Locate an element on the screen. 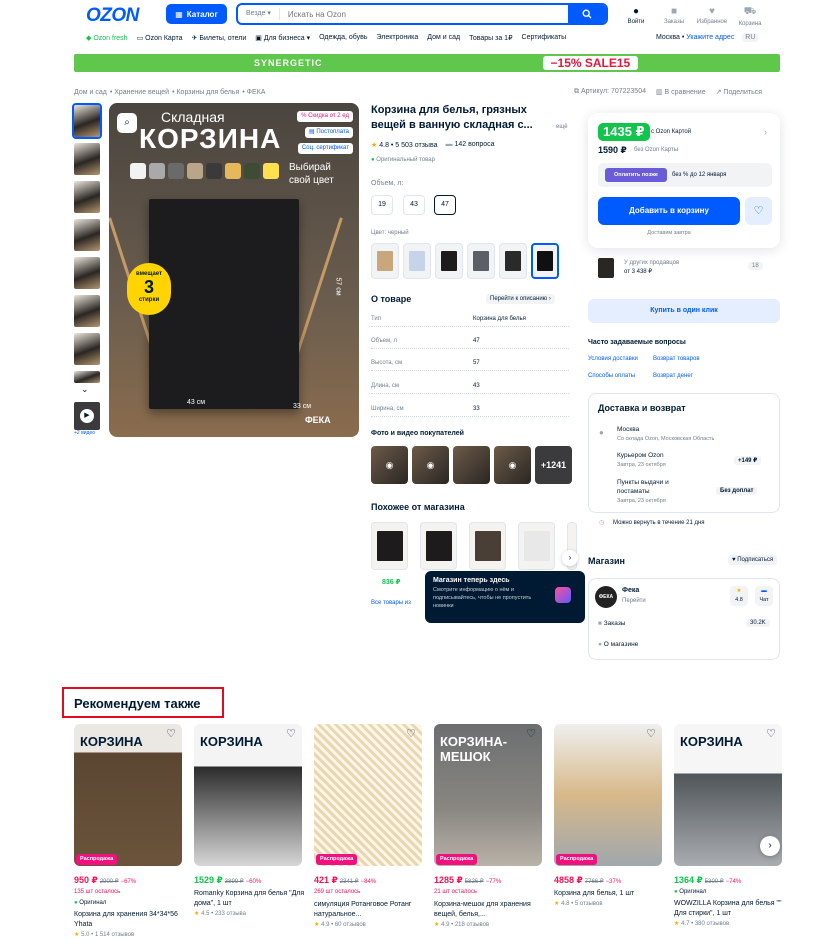 The image size is (832, 941). zoom-icon: ⌕ is located at coordinates (127, 123).